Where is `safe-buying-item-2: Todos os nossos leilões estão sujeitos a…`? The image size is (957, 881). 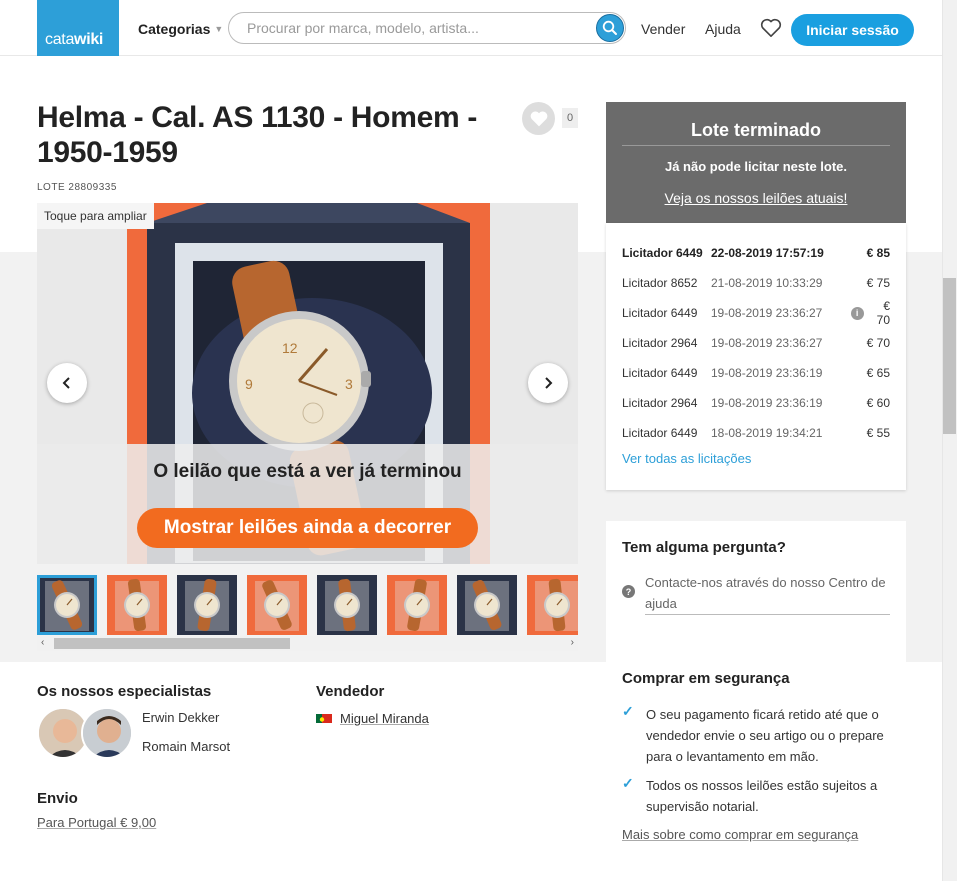 safe-buying-item-2: Todos os nossos leilões estão sujeitos a… is located at coordinates (762, 796).